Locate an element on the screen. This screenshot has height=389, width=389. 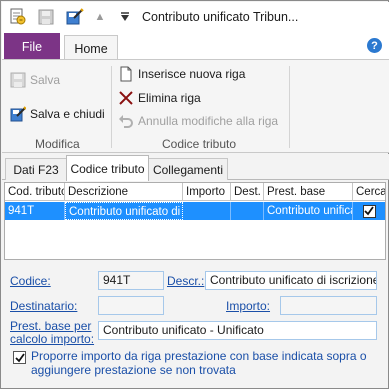
annulla-modifiche-button: Annulla modifiche alla riga is located at coordinates (198, 121).